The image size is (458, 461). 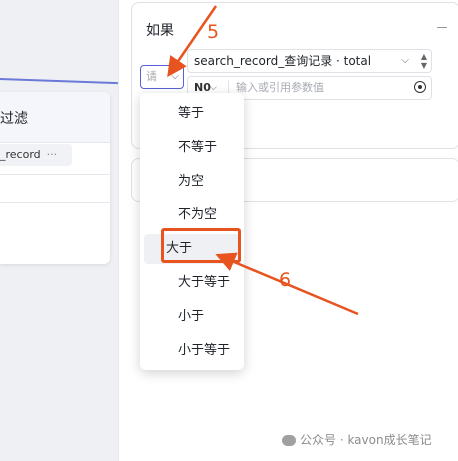 What do you see at coordinates (285, 280) in the screenshot?
I see `step-6-label: 6` at bounding box center [285, 280].